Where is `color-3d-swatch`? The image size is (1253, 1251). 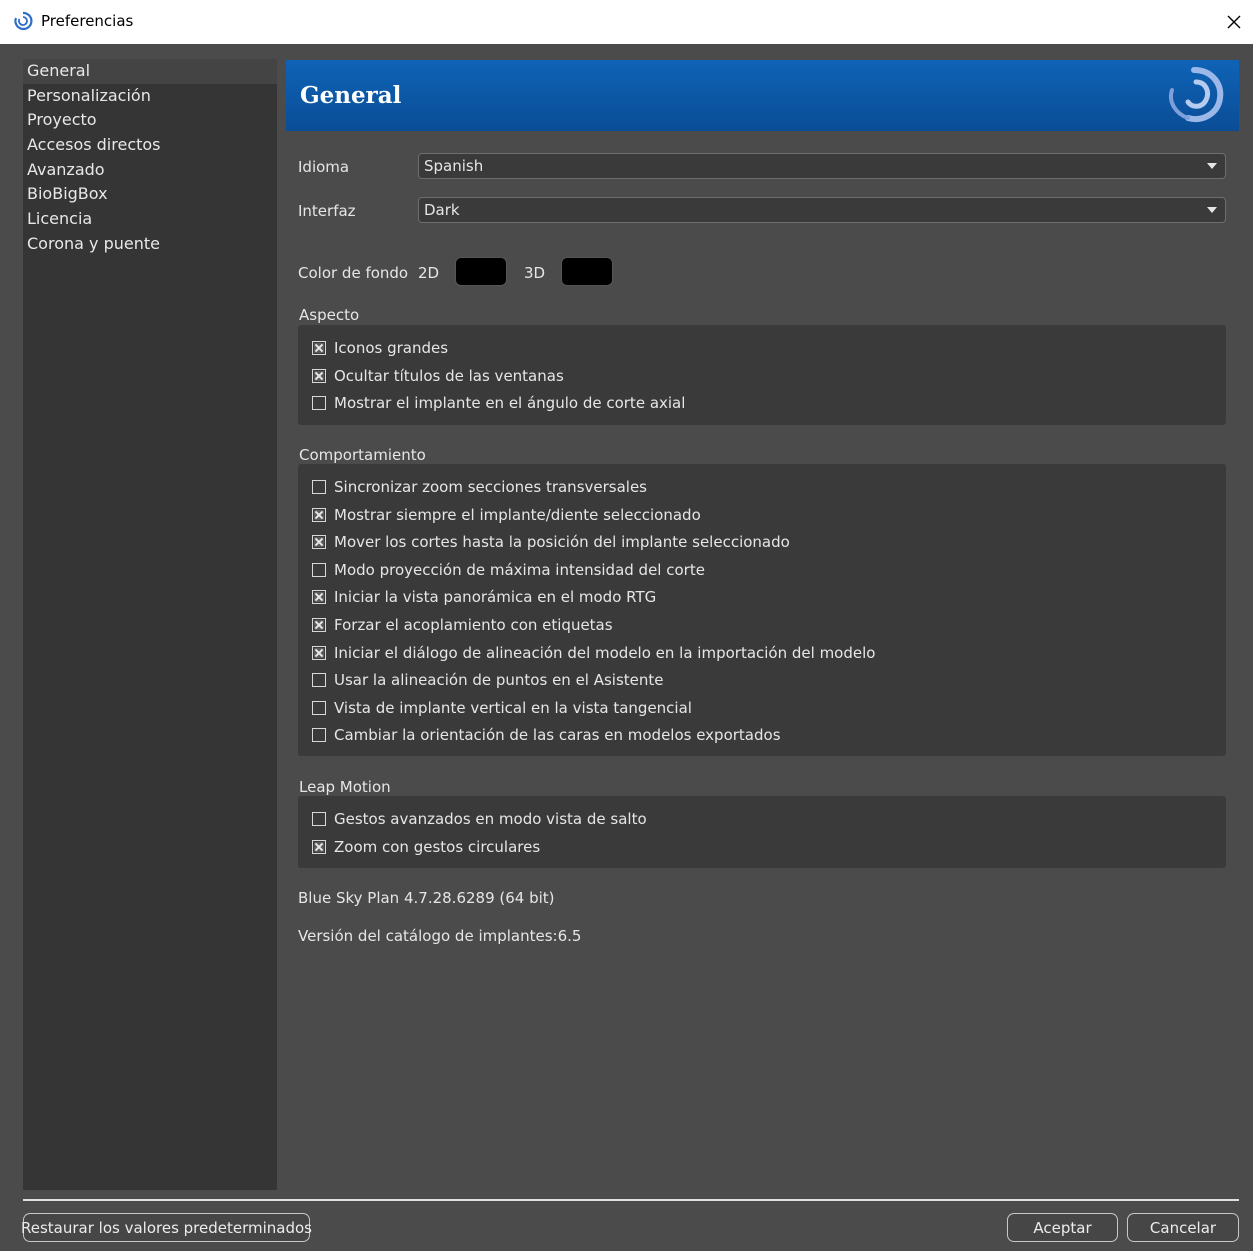 color-3d-swatch is located at coordinates (587, 271).